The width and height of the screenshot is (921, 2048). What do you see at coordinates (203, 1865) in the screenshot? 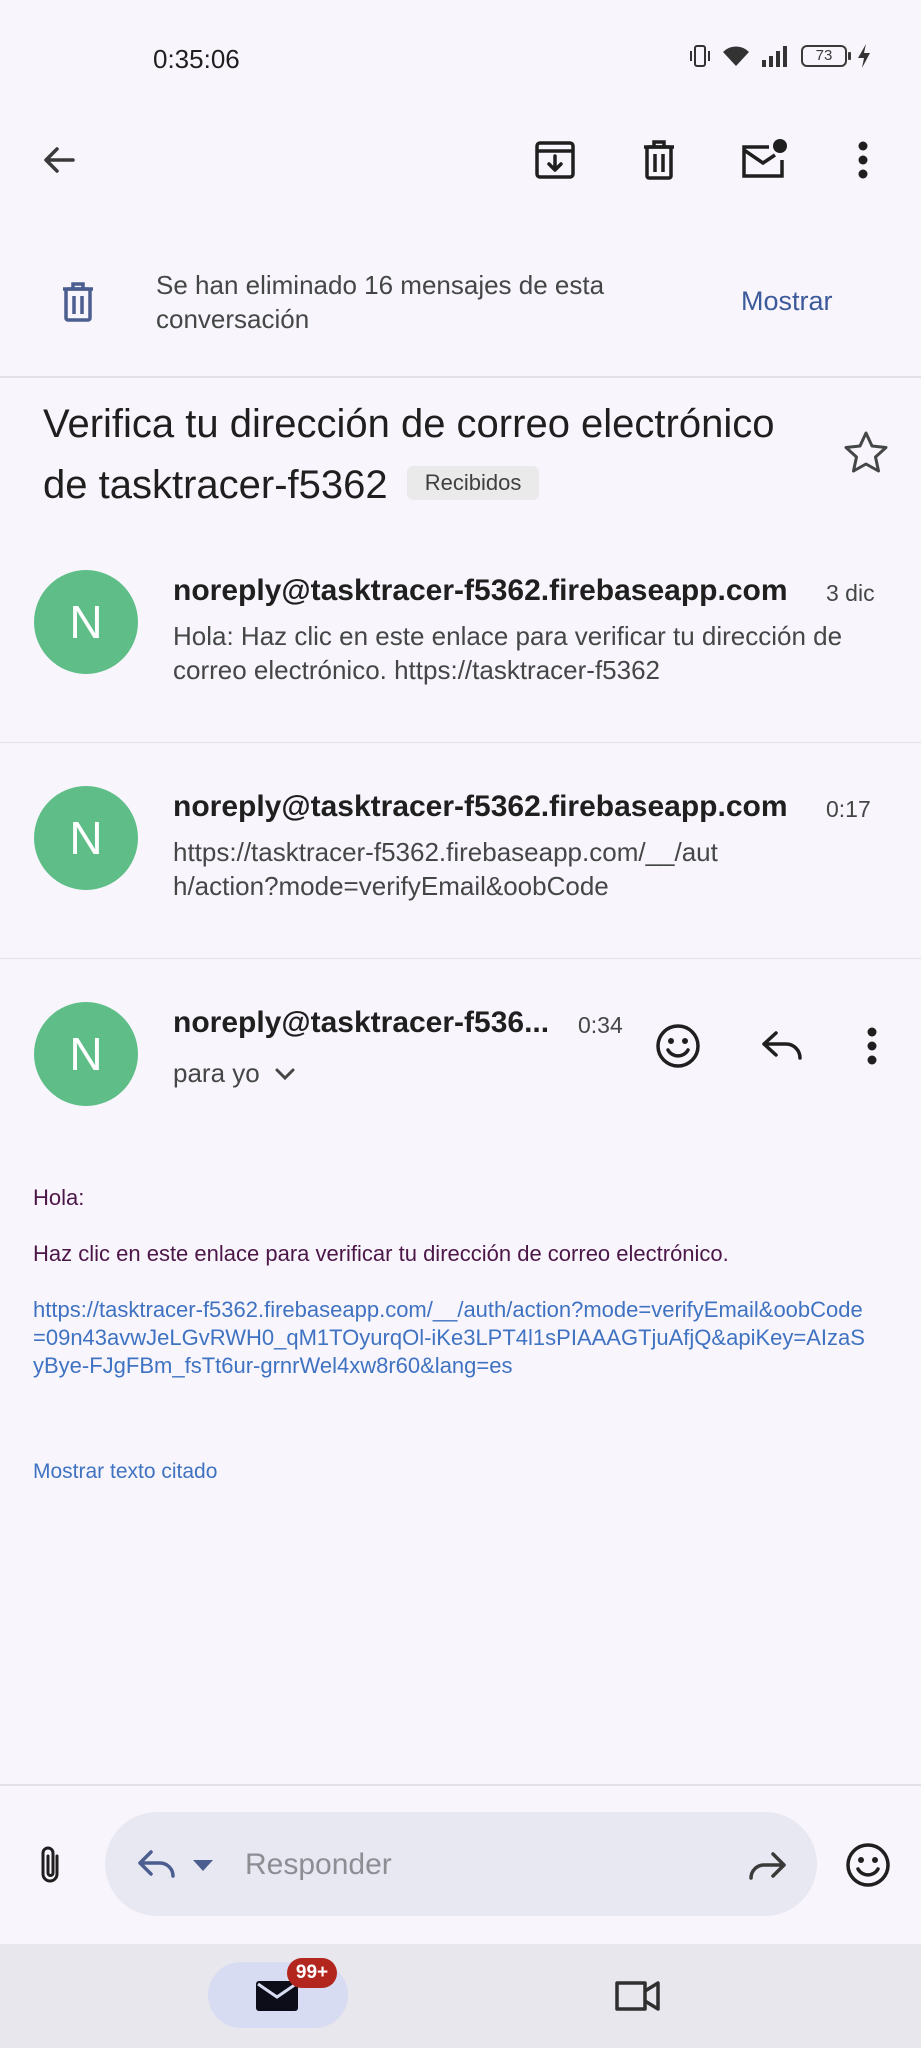
I see `caret-down-icon` at bounding box center [203, 1865].